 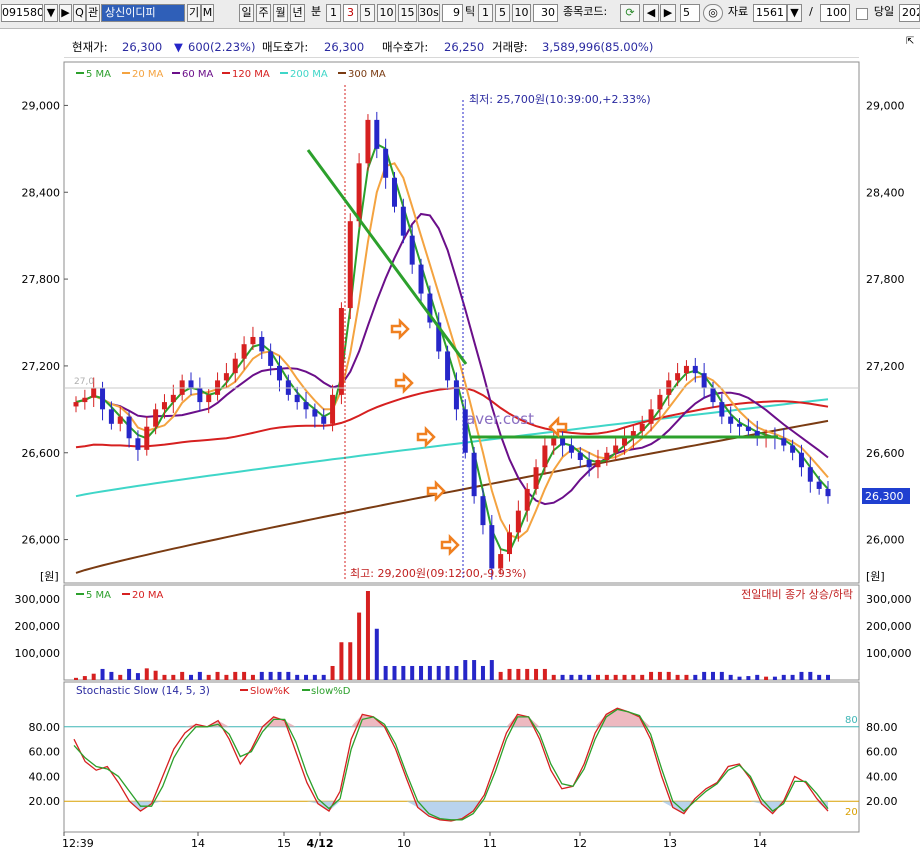 I want to click on stoch-tick-label-right: 40.00, so click(x=882, y=776).